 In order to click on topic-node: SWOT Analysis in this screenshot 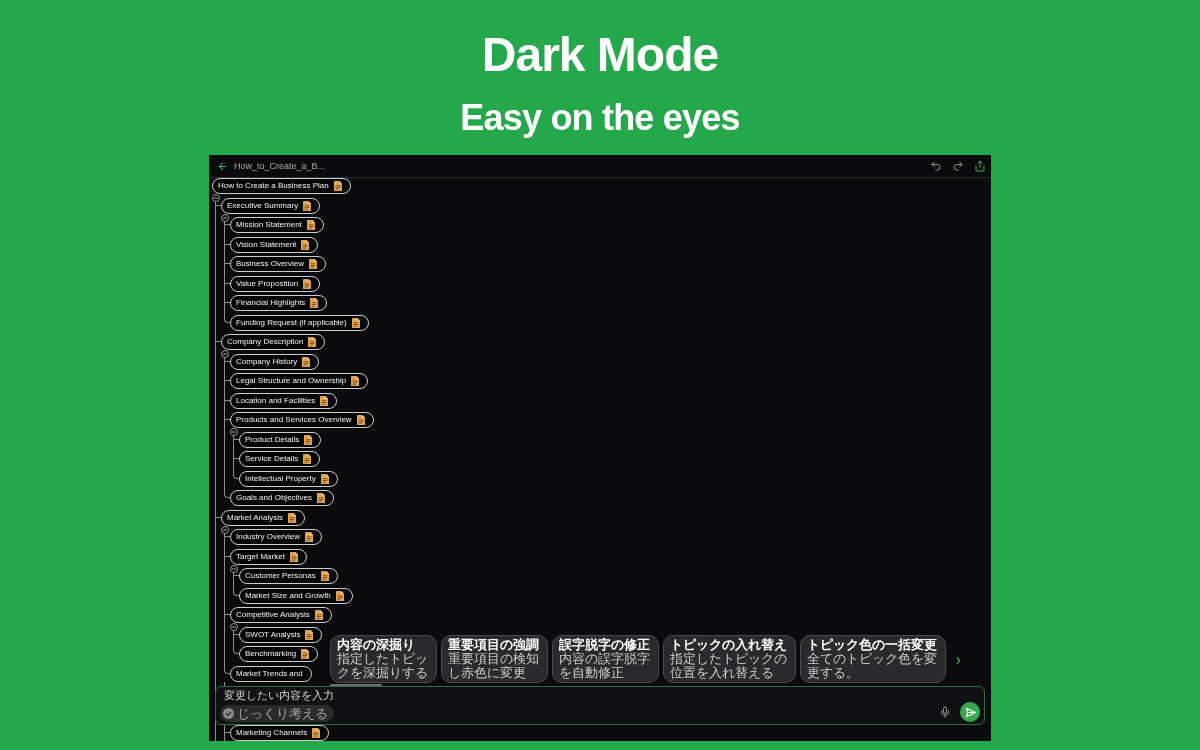, I will do `click(281, 634)`.